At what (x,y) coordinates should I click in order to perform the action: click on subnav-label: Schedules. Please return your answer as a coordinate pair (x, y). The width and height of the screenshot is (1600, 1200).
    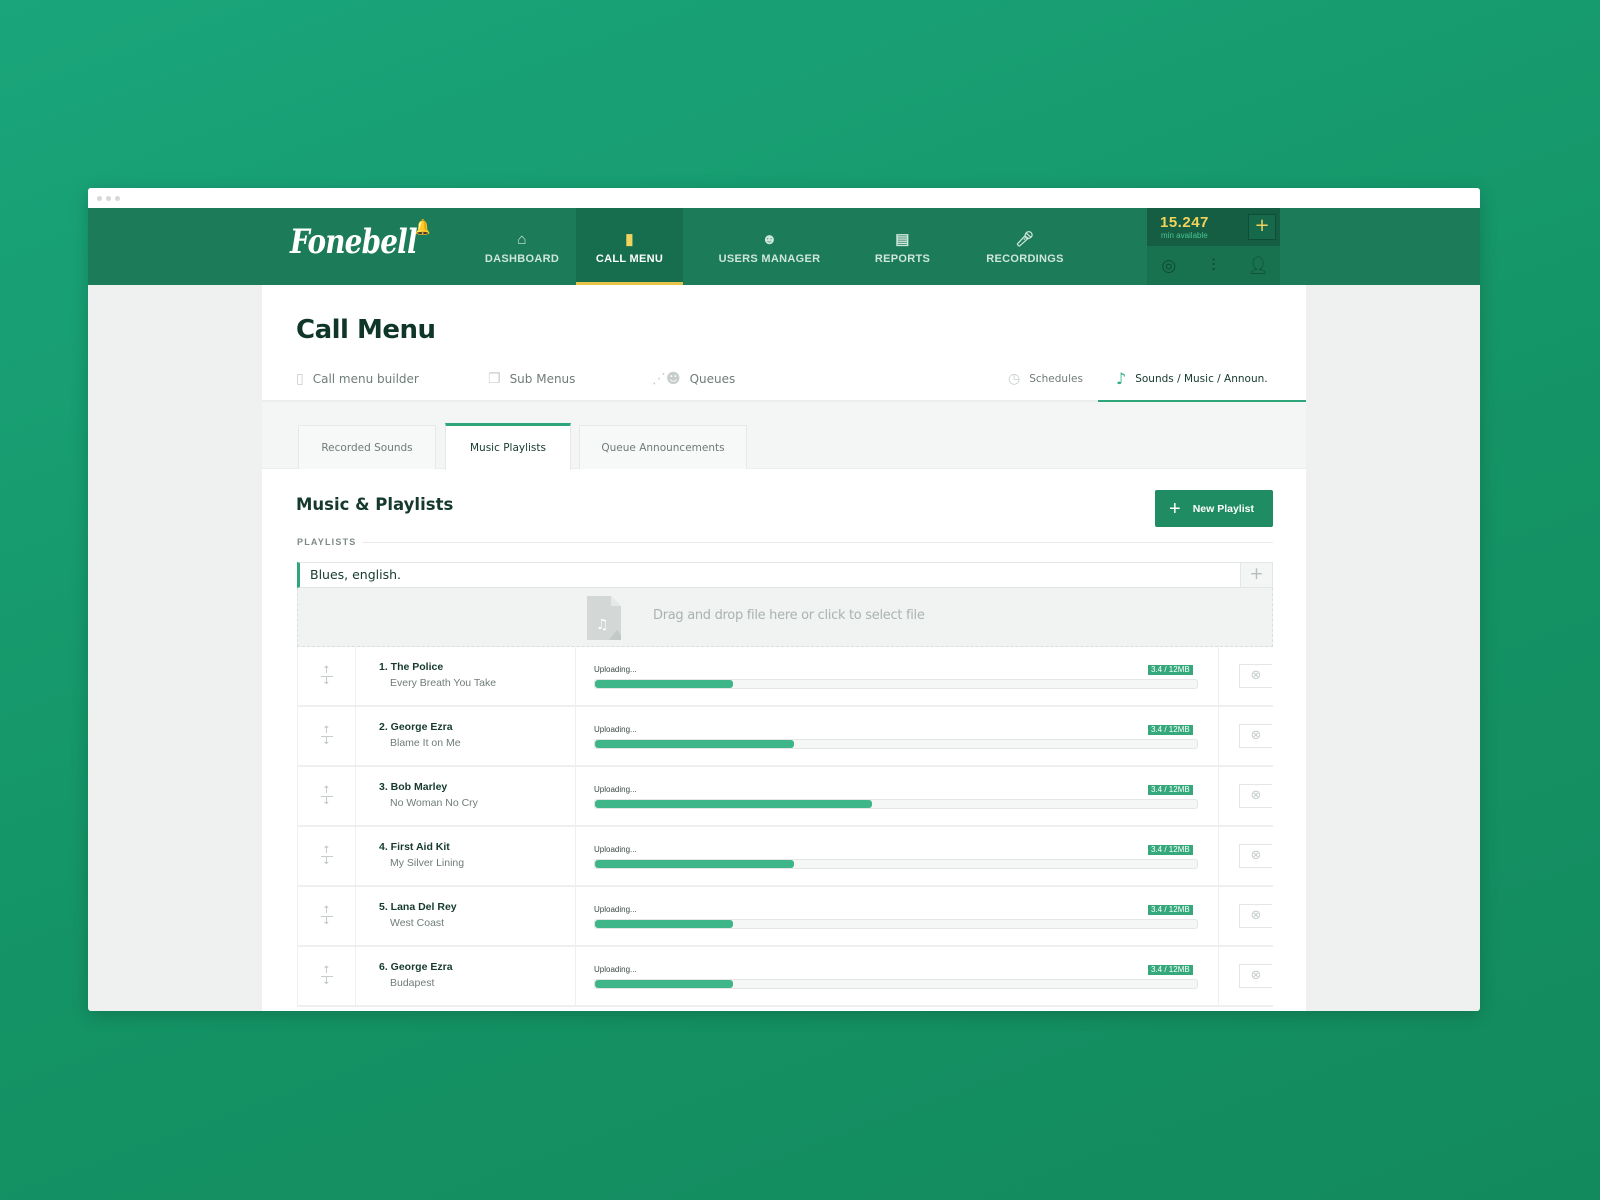
    Looking at the image, I should click on (1056, 378).